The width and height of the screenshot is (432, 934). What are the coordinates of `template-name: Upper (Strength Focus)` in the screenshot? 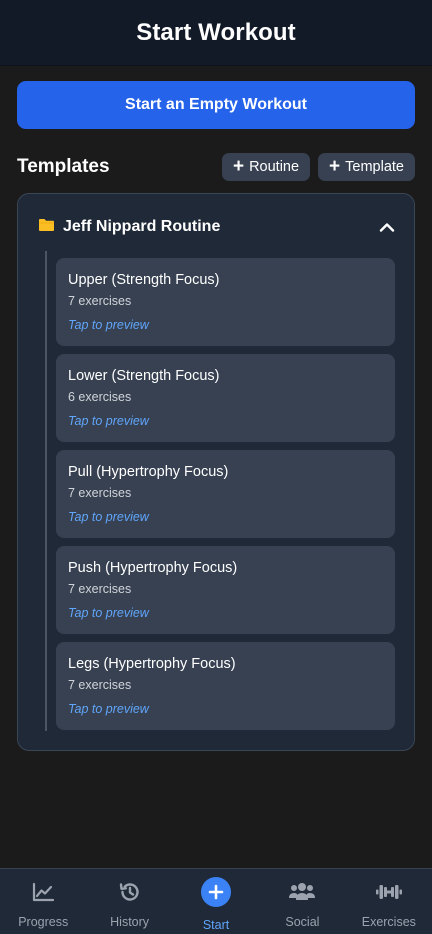 It's located at (144, 280).